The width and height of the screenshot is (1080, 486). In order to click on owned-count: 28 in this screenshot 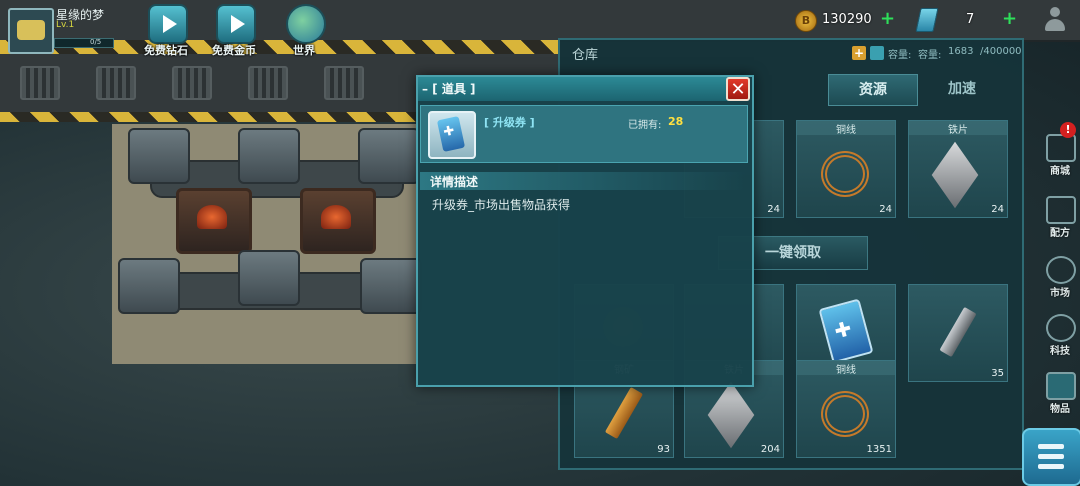, I will do `click(676, 121)`.